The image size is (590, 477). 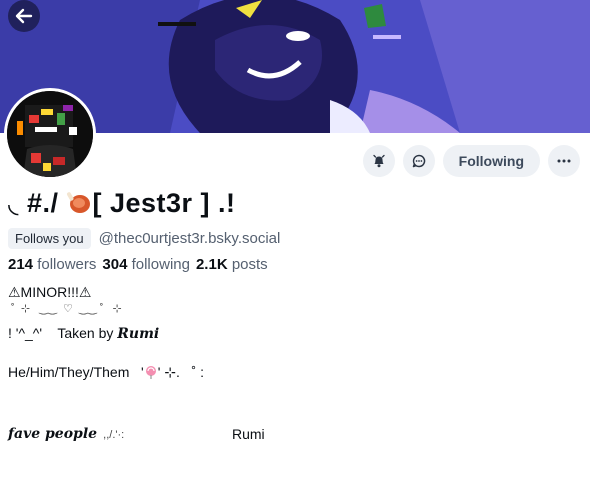 I want to click on arrow-left-icon, so click(x=24, y=16).